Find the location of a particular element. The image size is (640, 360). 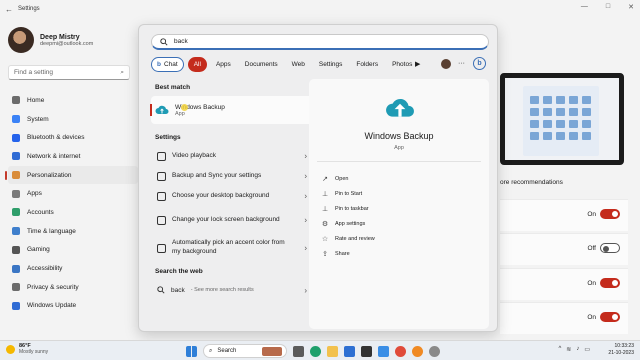

taskbar-search: ⌕ Search is located at coordinates (245, 351).